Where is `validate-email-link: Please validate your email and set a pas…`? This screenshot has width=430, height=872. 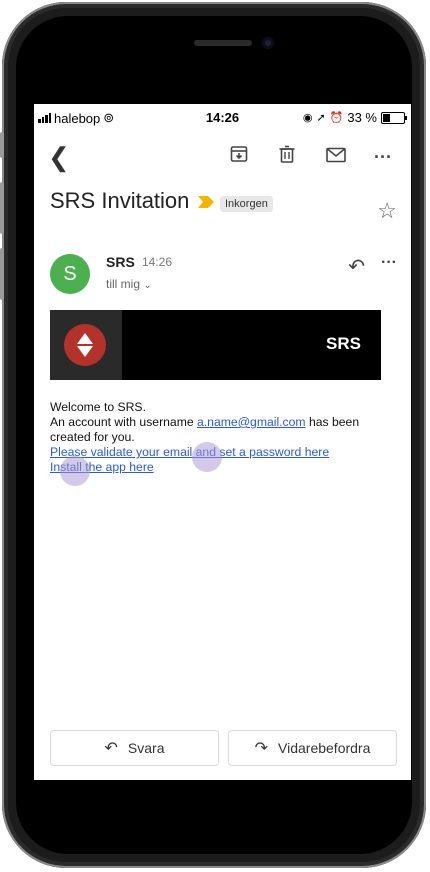
validate-email-link: Please validate your email and set a pas… is located at coordinates (189, 452).